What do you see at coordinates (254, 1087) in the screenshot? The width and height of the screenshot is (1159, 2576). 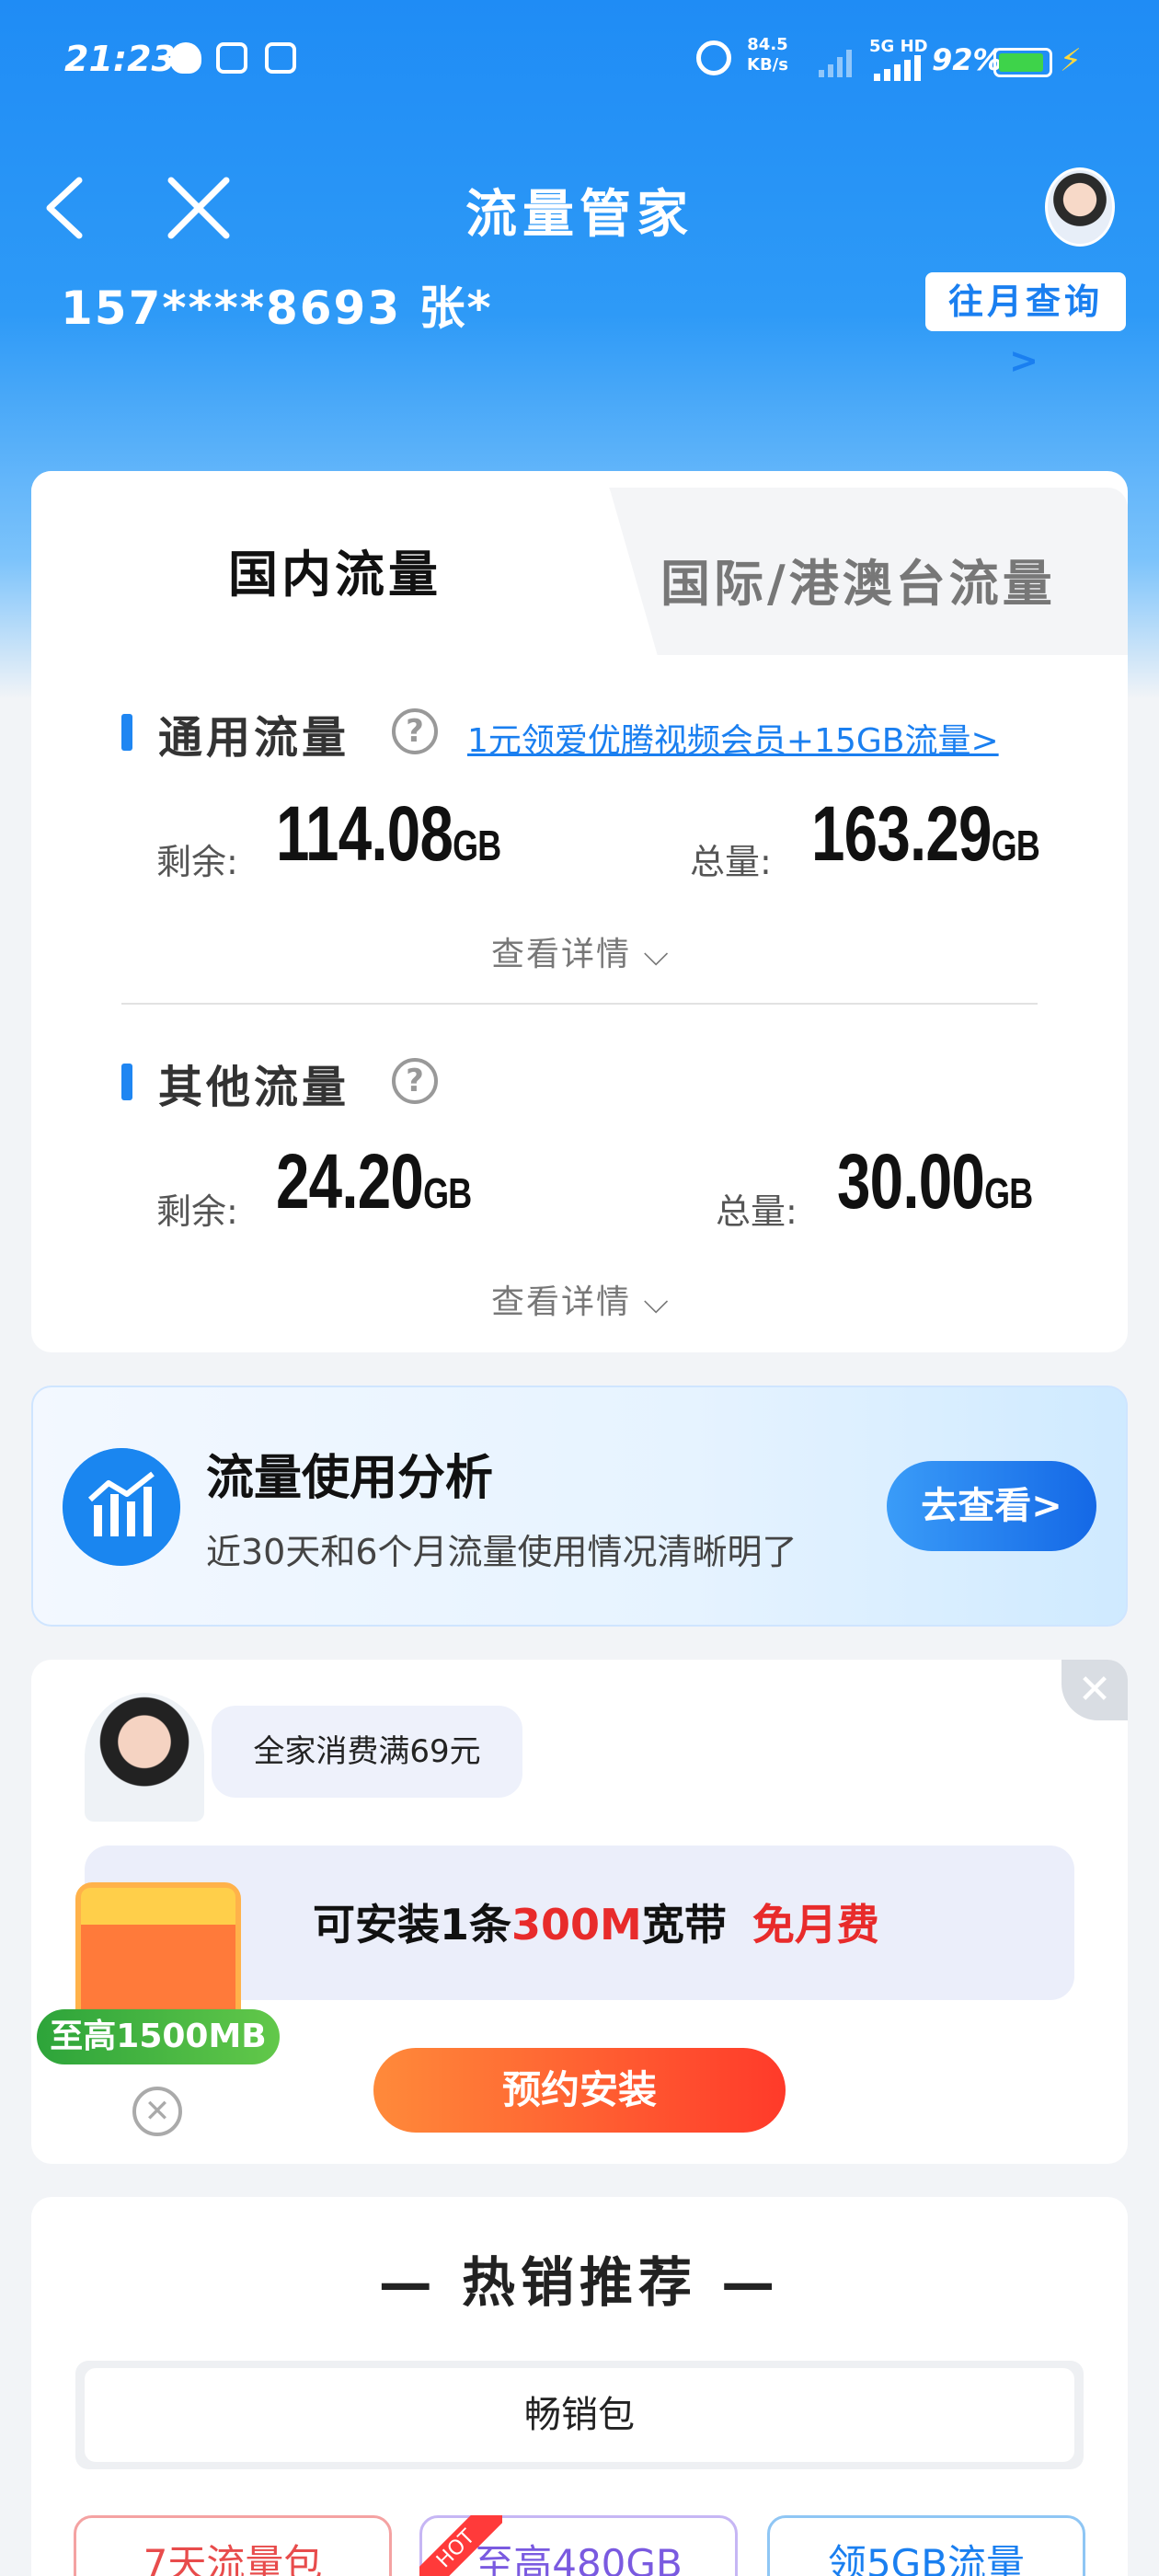 I see `other-traffic-title: 其他流量` at bounding box center [254, 1087].